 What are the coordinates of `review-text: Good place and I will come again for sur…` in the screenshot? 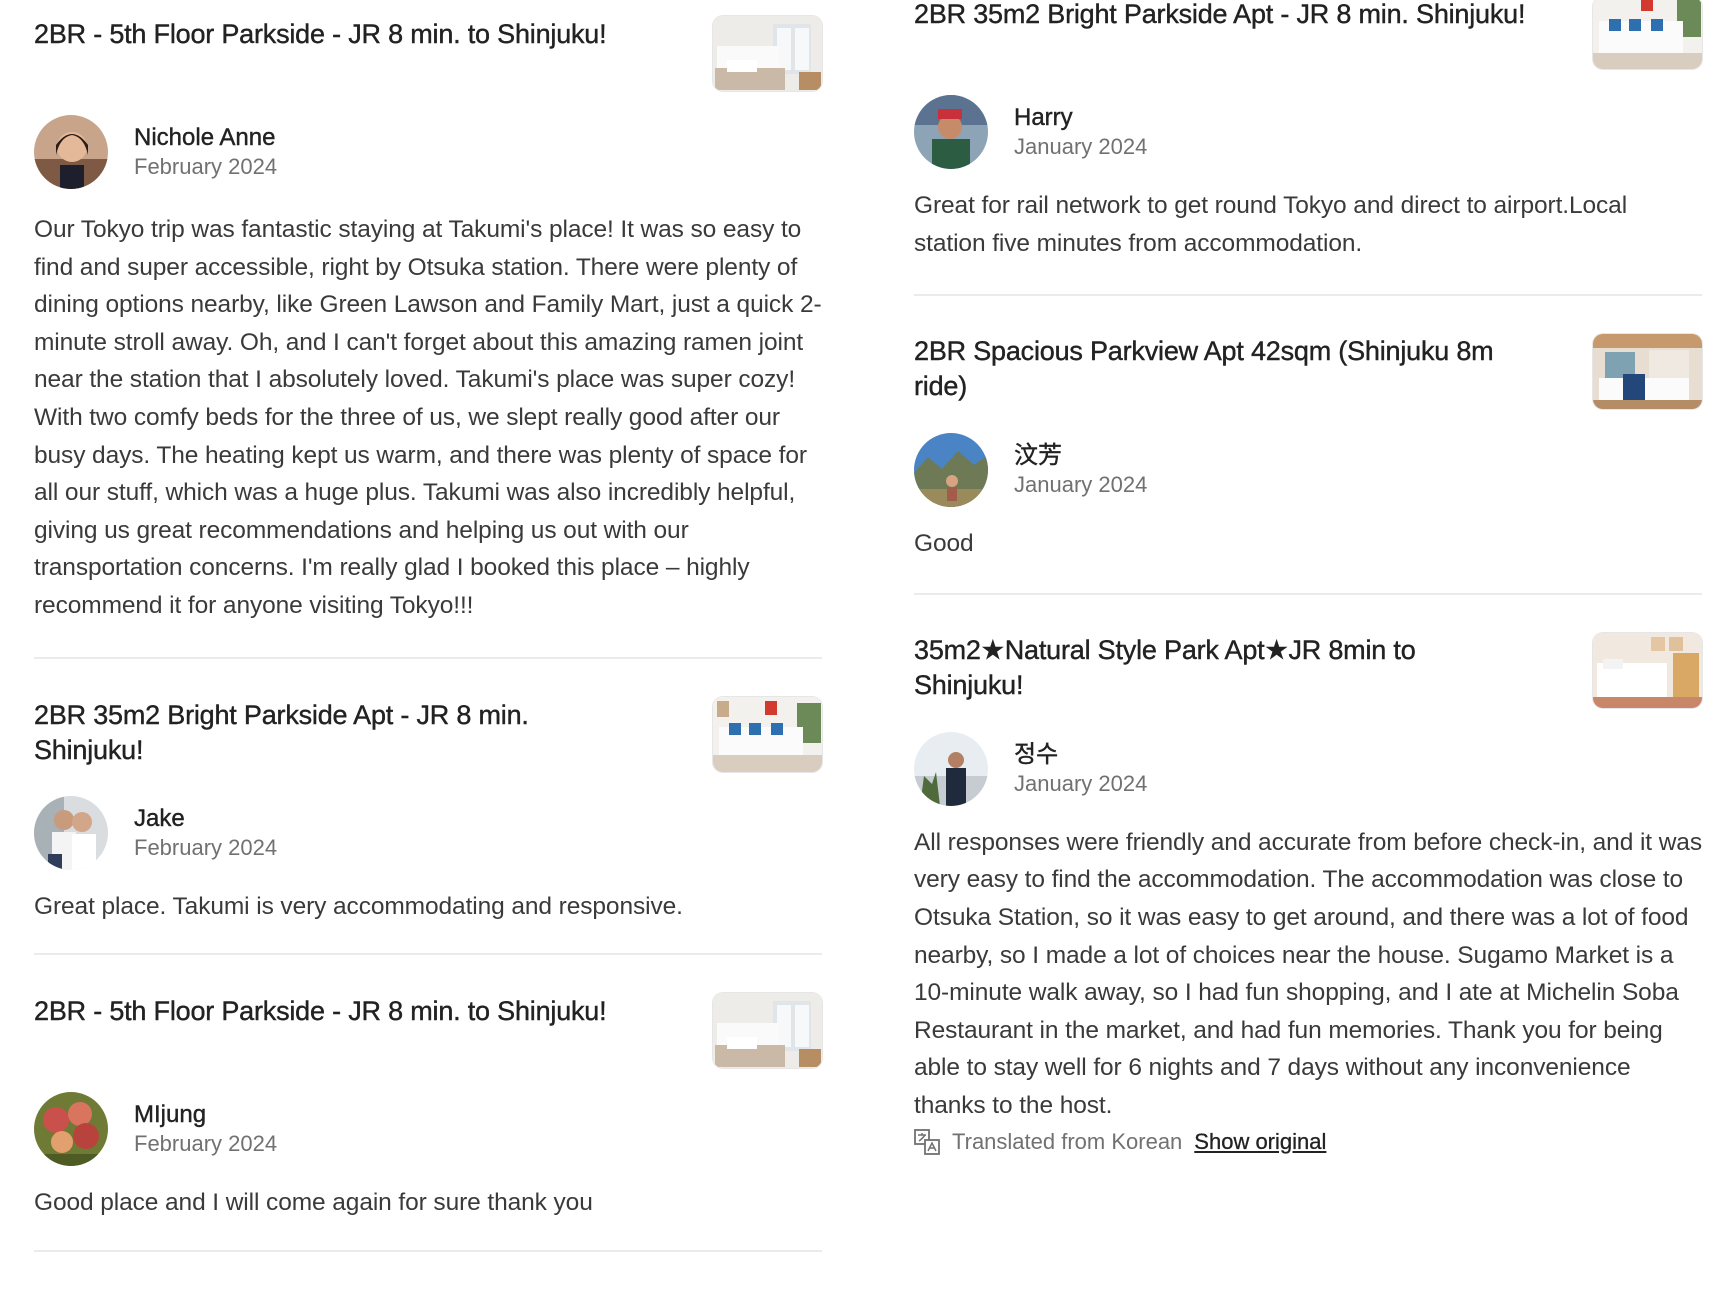 It's located at (313, 1203).